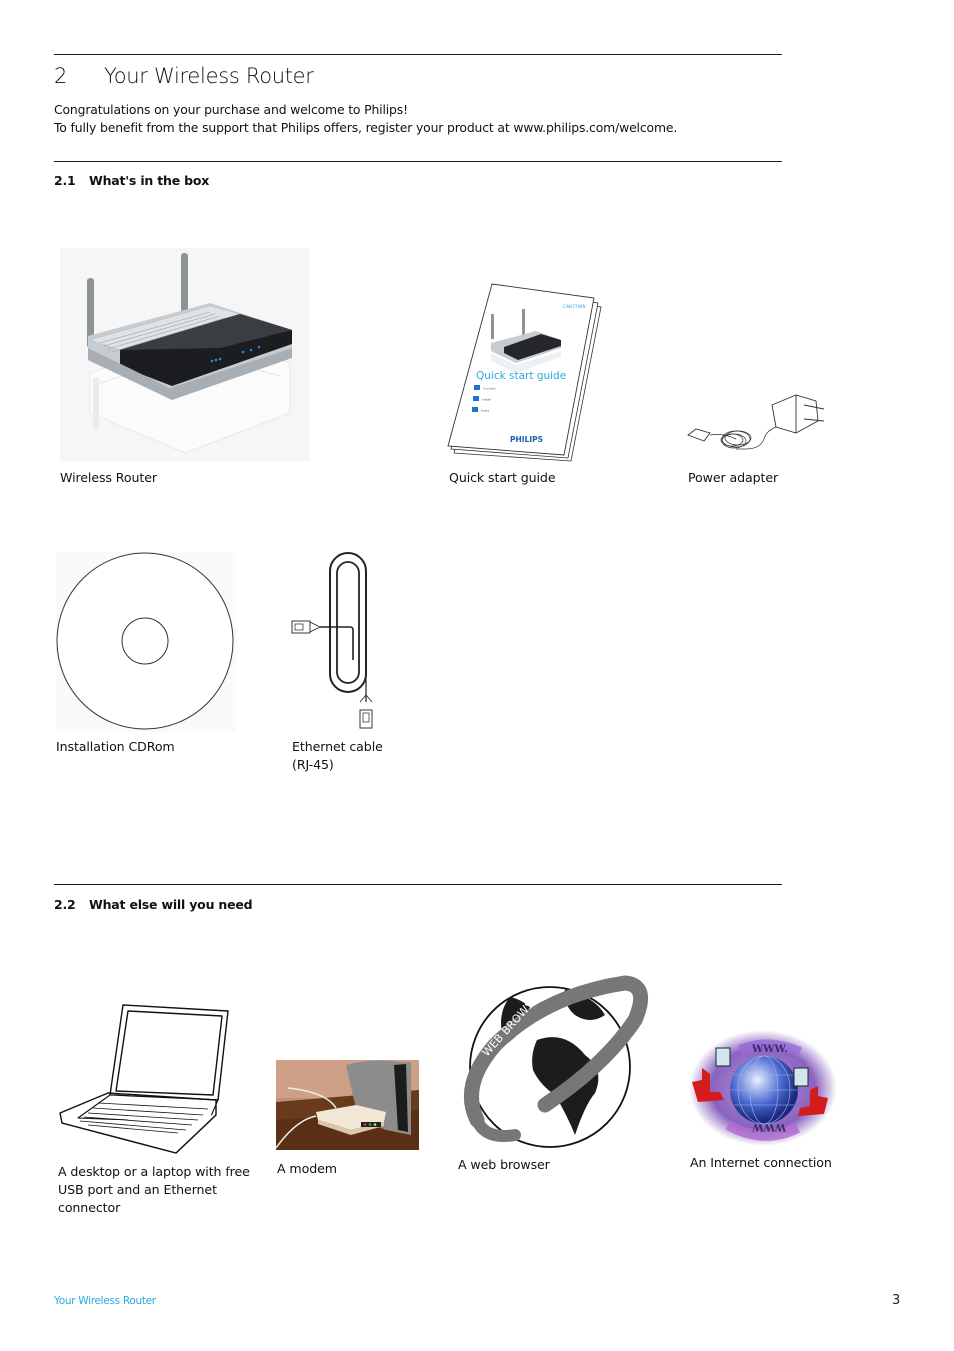  What do you see at coordinates (521, 376) in the screenshot?
I see `guide-title-text: Quick start guide` at bounding box center [521, 376].